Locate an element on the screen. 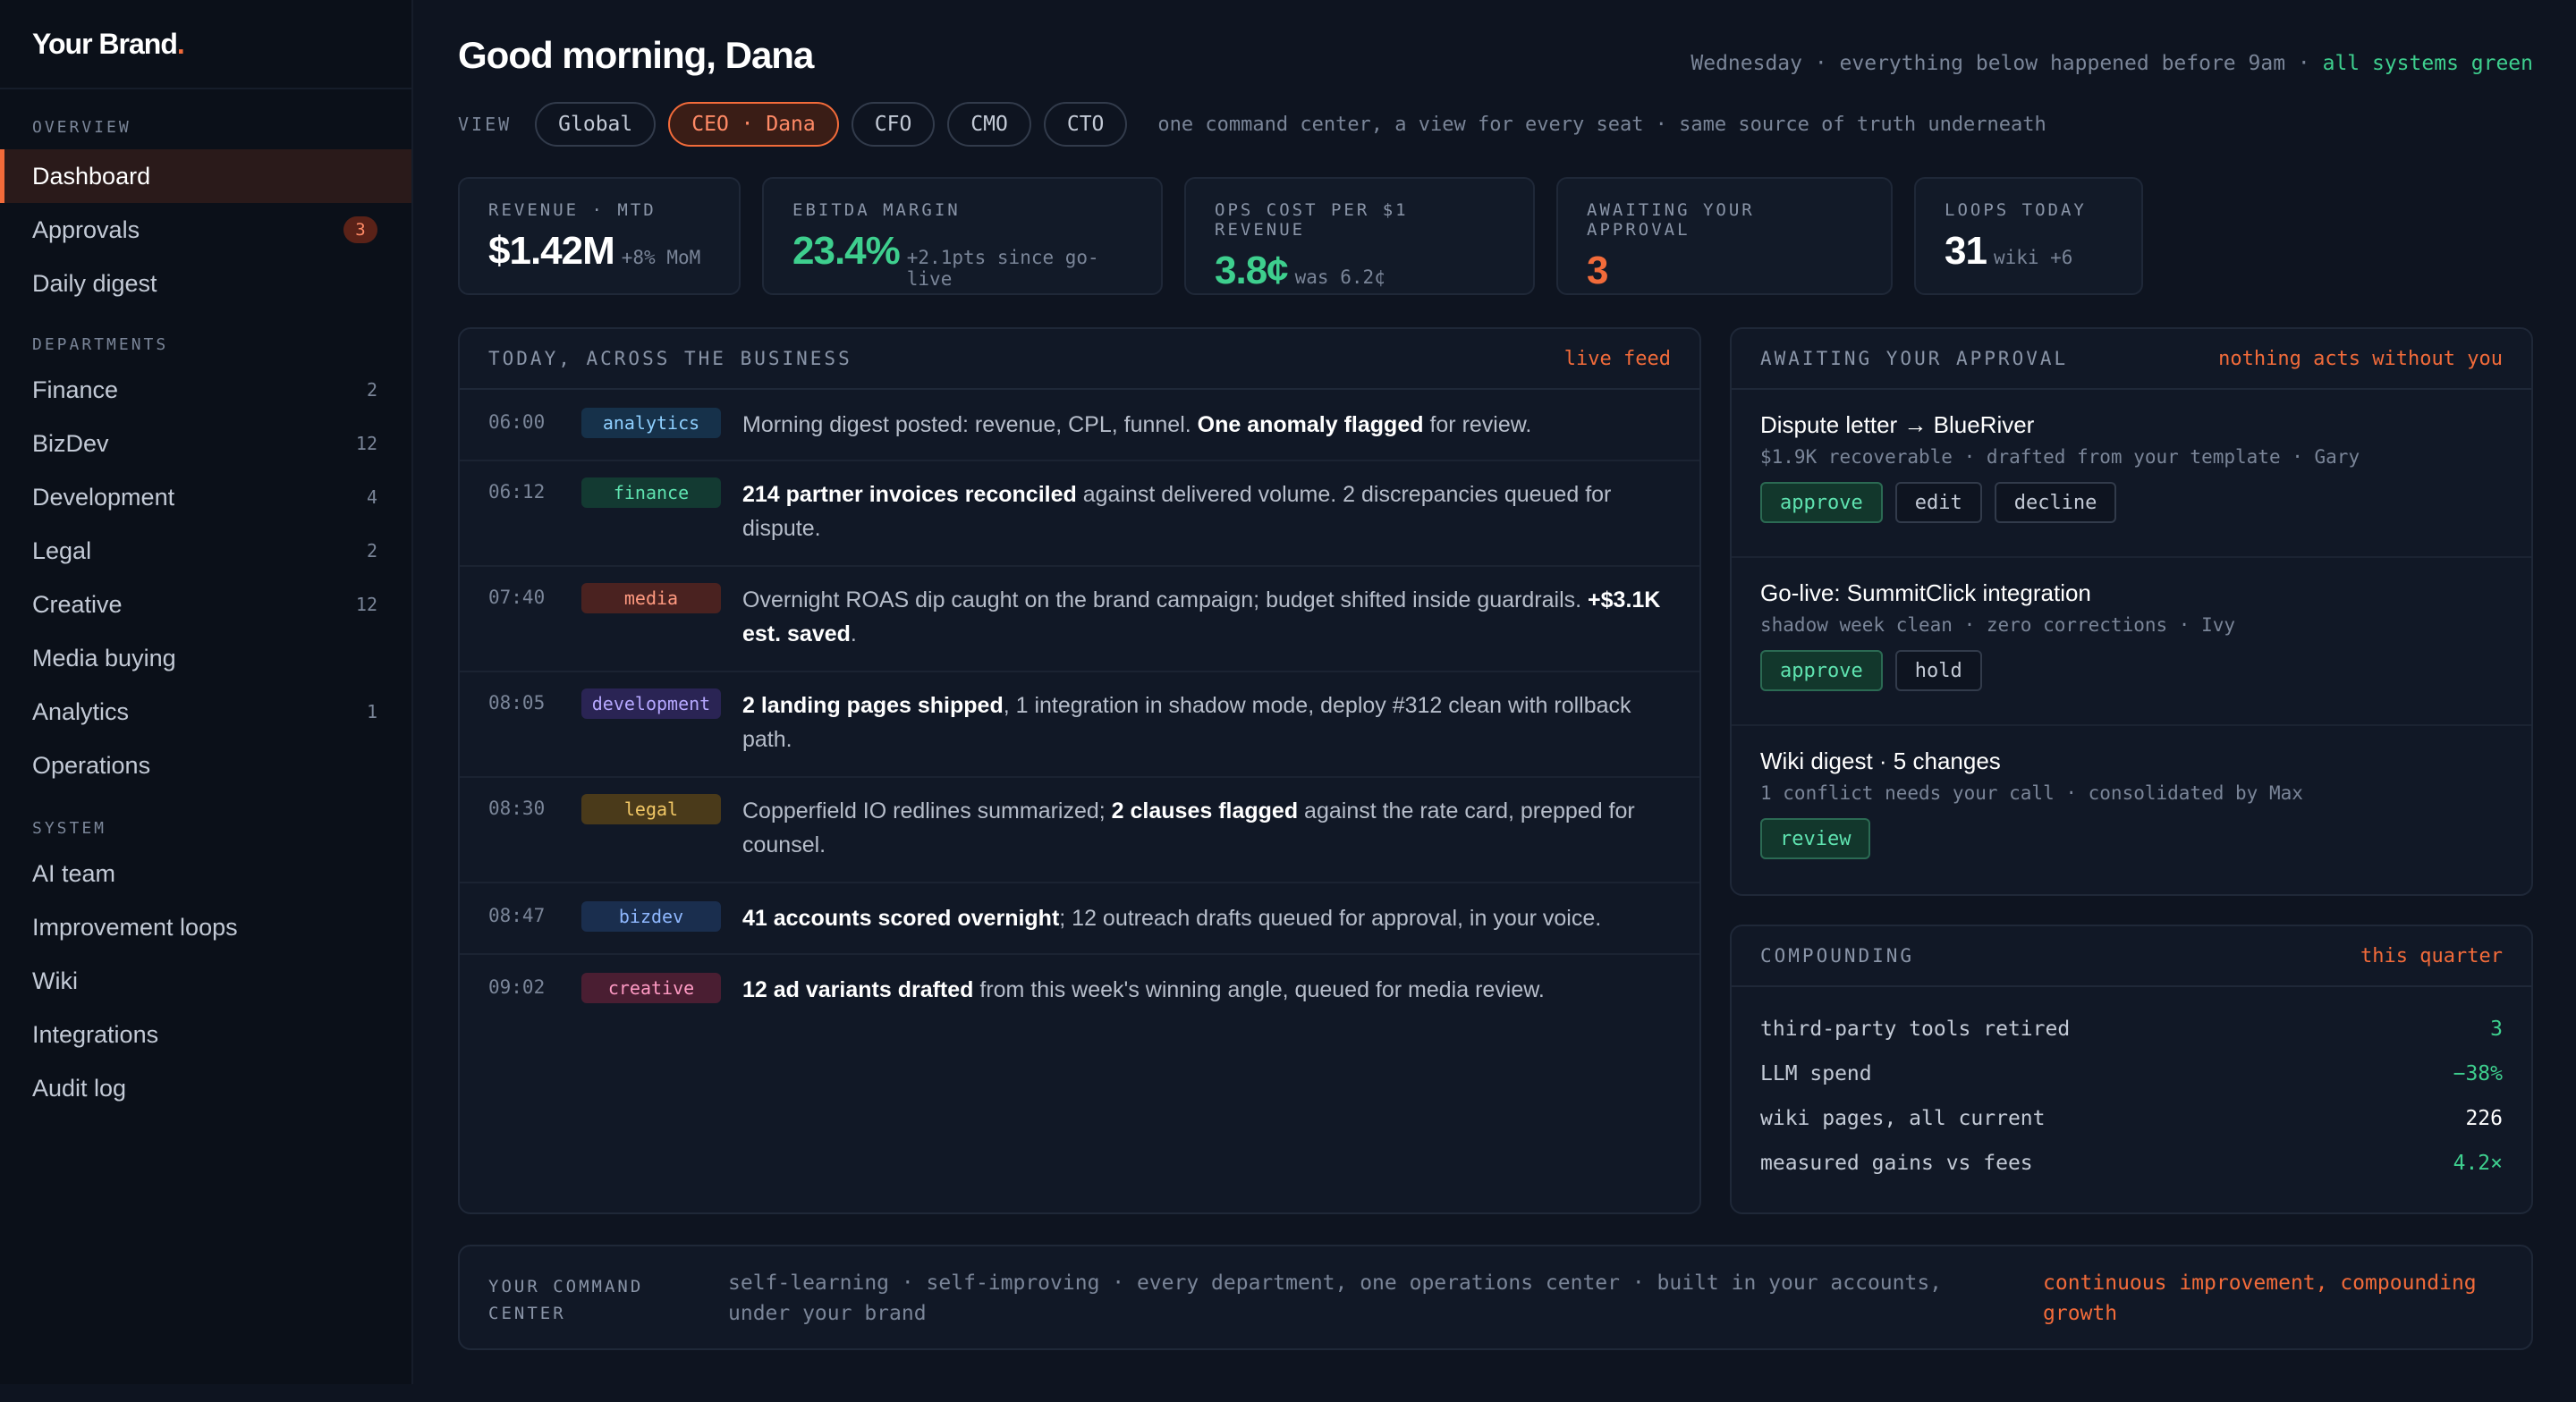 The height and width of the screenshot is (1402, 2576). compounding-label: measured gains vs fees is located at coordinates (1896, 1163).